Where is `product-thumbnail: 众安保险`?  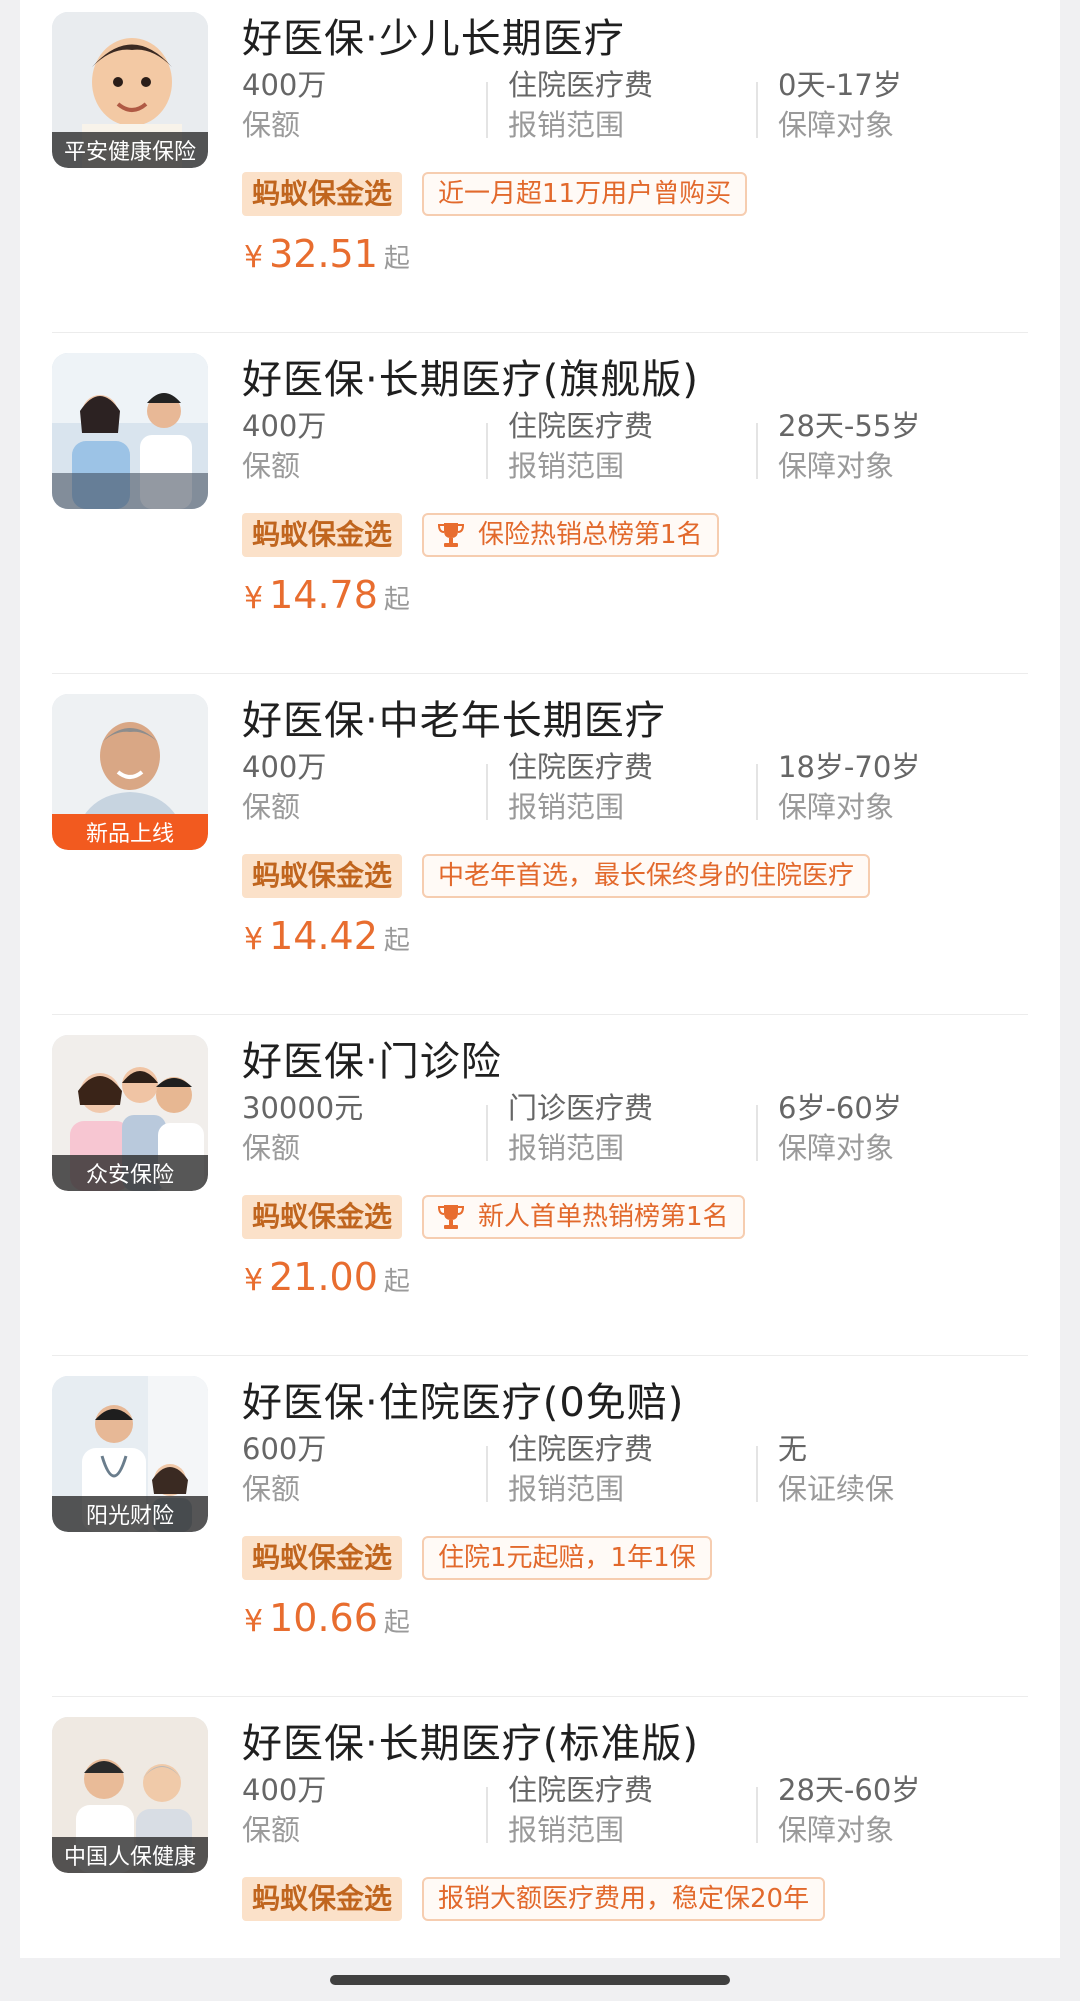
product-thumbnail: 众安保险 is located at coordinates (130, 1113).